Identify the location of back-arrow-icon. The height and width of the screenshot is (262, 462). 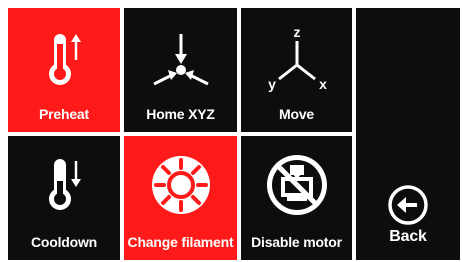
(408, 205).